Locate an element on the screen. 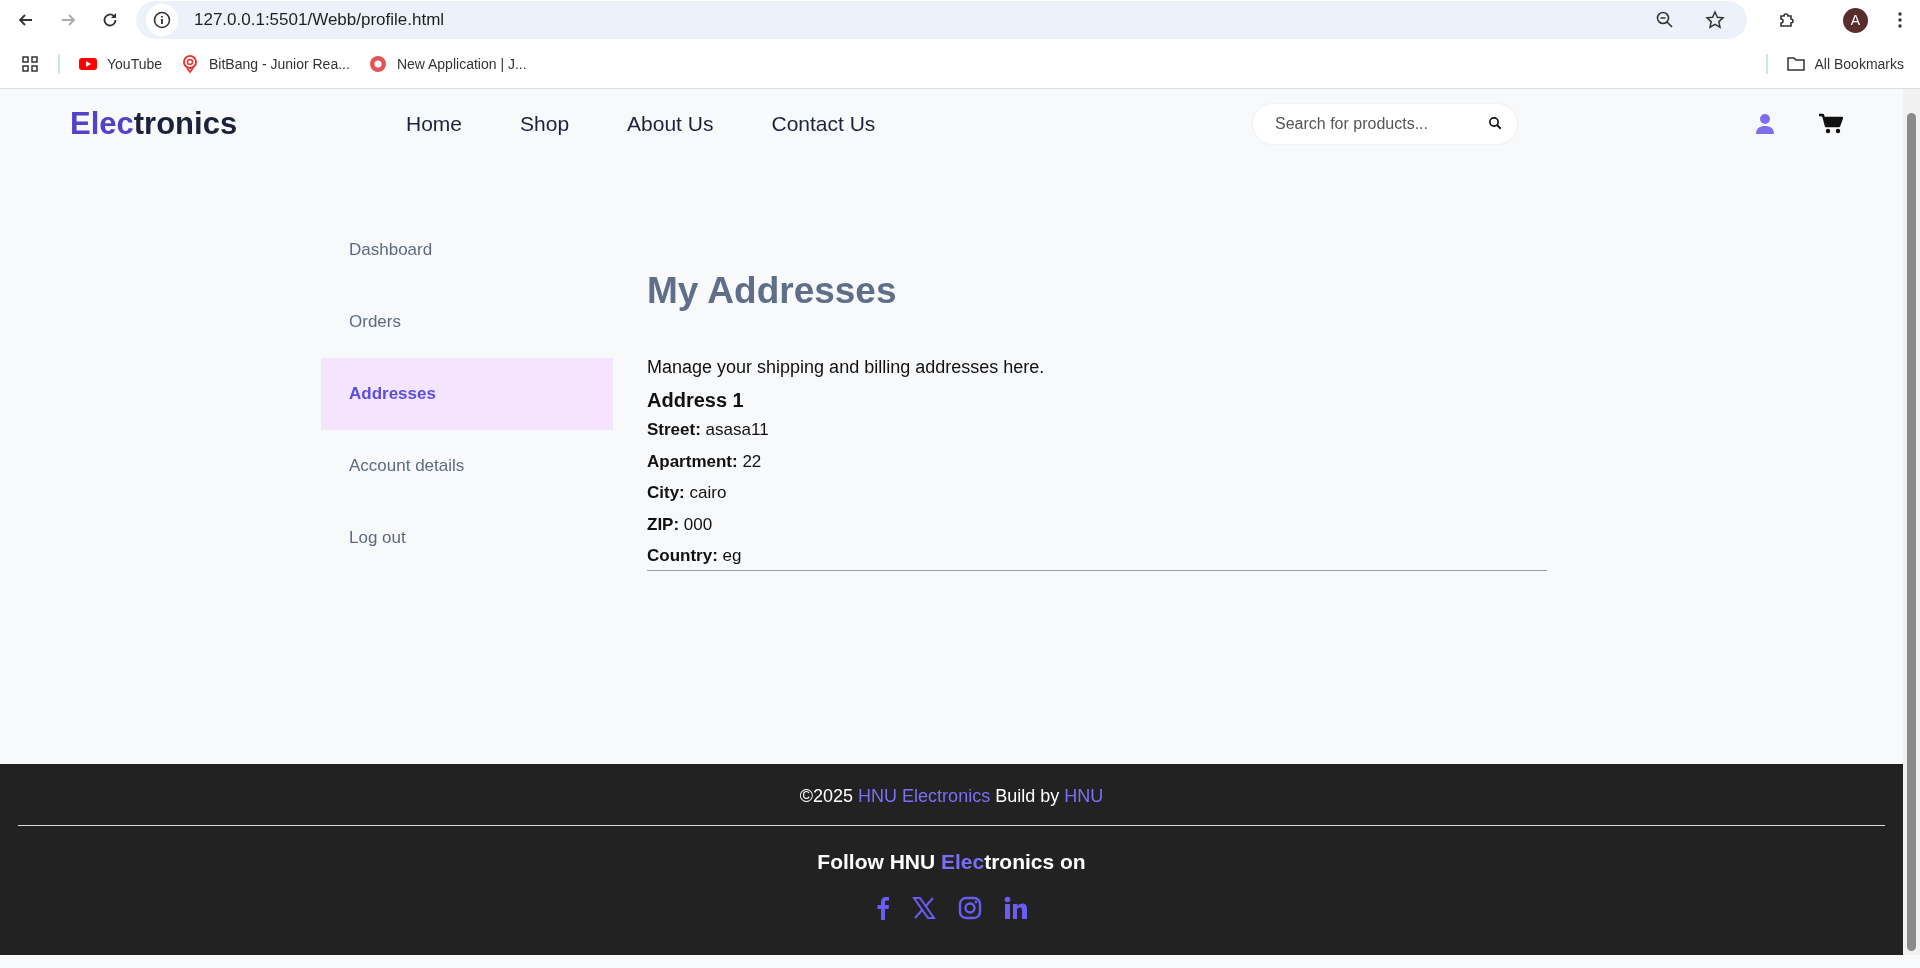  circle-icon is located at coordinates (377, 64).